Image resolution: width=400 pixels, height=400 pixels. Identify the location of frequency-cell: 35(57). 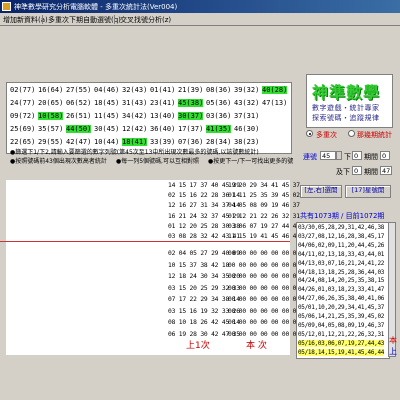
(51, 129).